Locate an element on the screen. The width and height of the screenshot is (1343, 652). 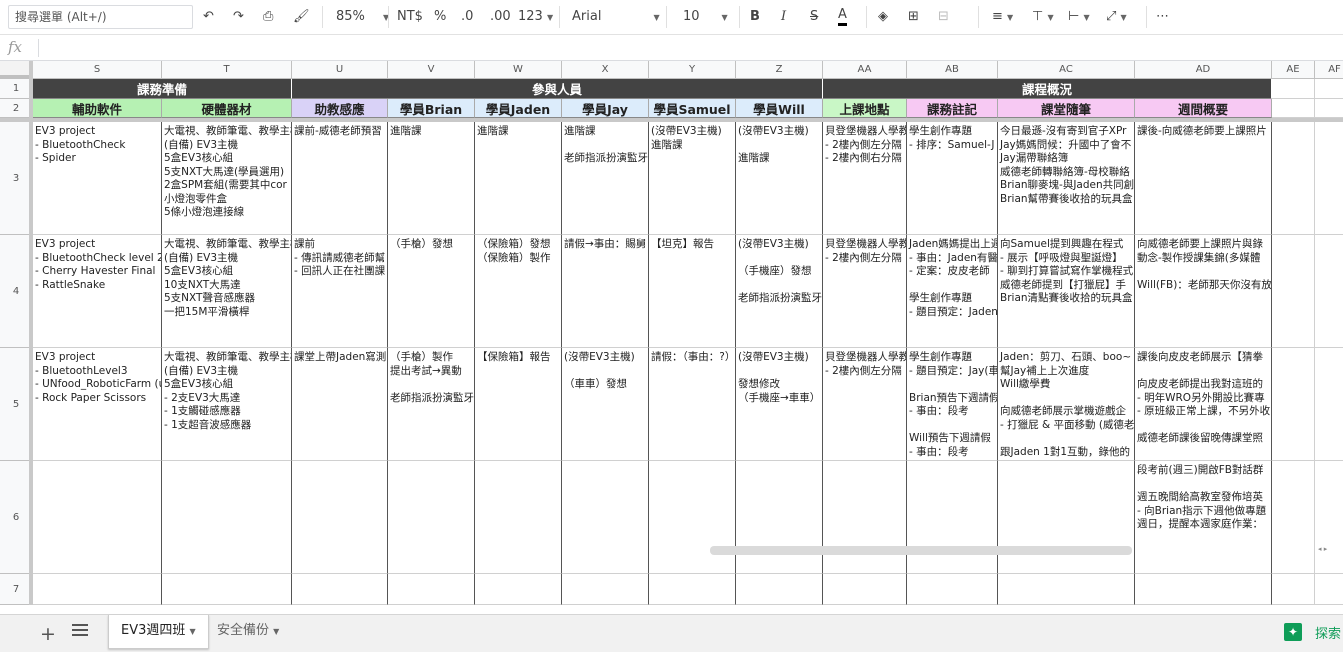
column-header: AD is located at coordinates (1203, 70).